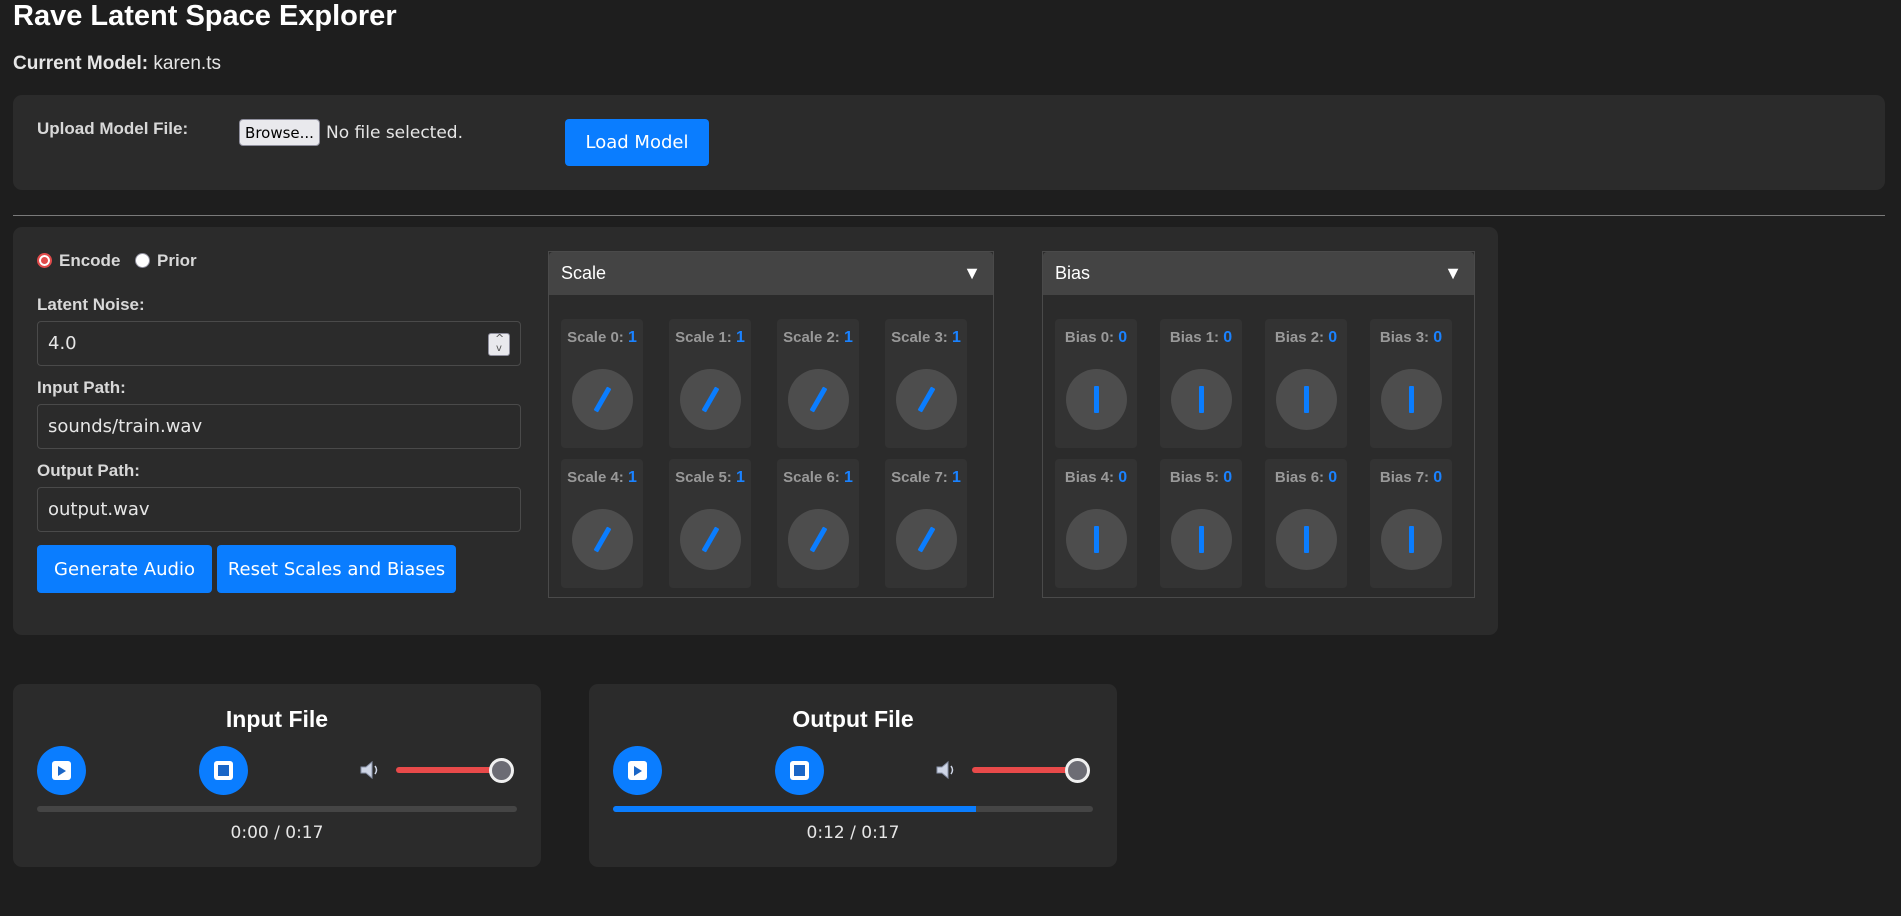 The image size is (1901, 916). I want to click on scale-knob-0: Scale 0: 1, so click(602, 383).